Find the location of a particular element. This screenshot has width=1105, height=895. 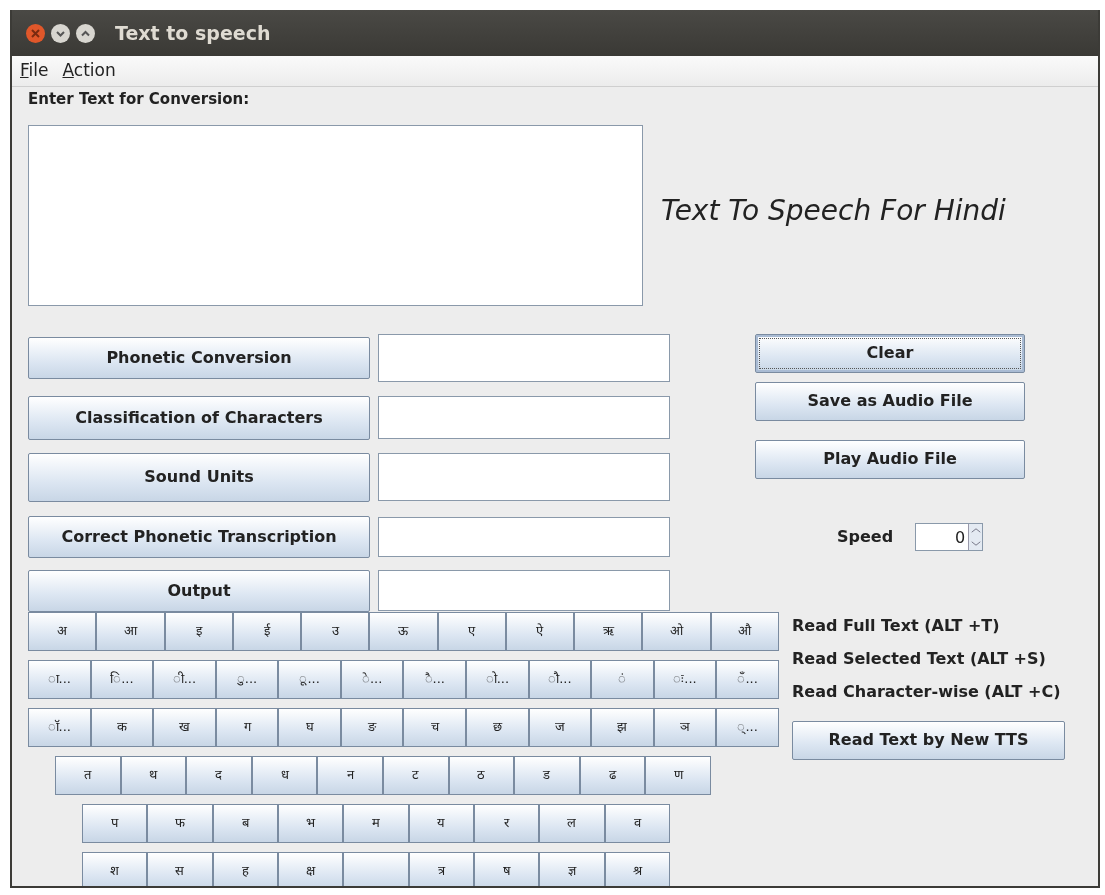

key-button: ऊ is located at coordinates (403, 631).